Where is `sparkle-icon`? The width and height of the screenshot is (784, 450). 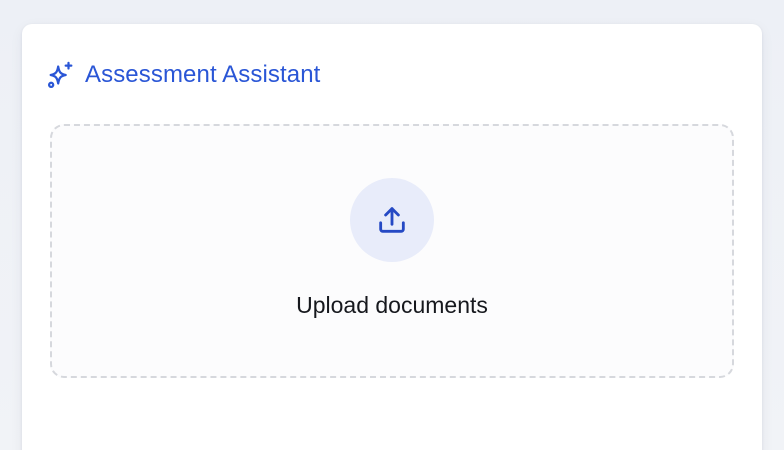 sparkle-icon is located at coordinates (60, 75).